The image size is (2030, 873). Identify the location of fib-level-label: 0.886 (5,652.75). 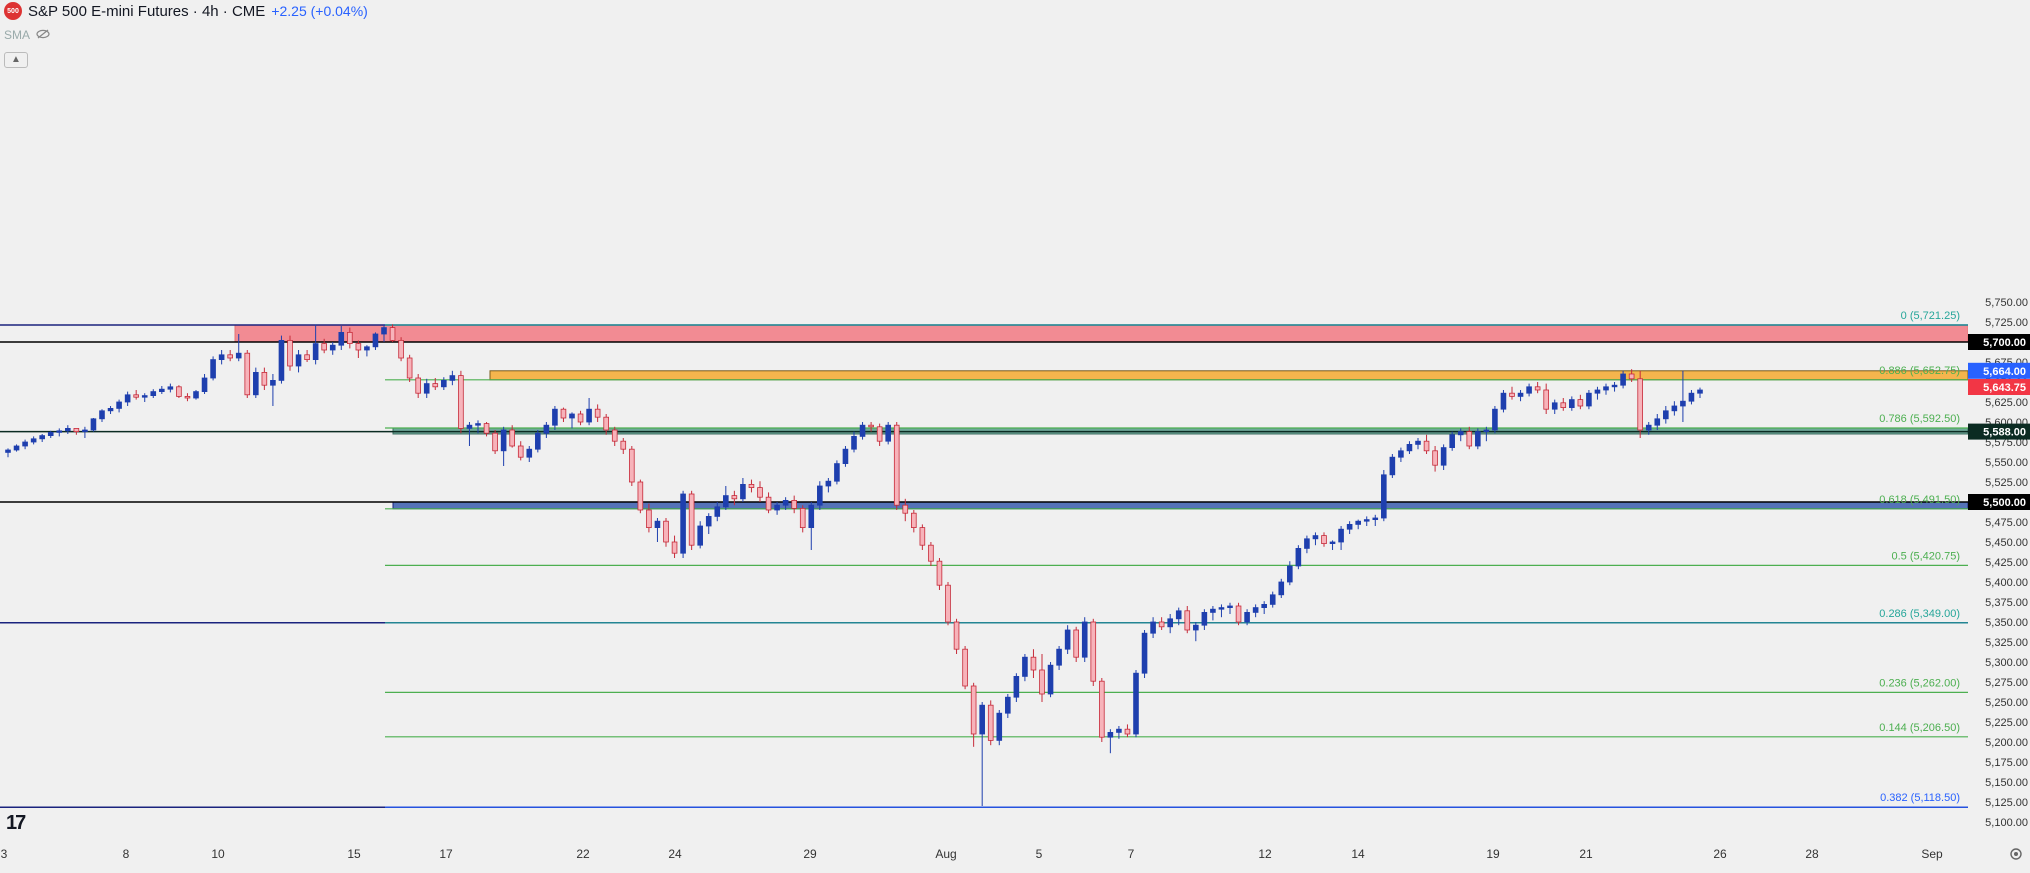
(1919, 371).